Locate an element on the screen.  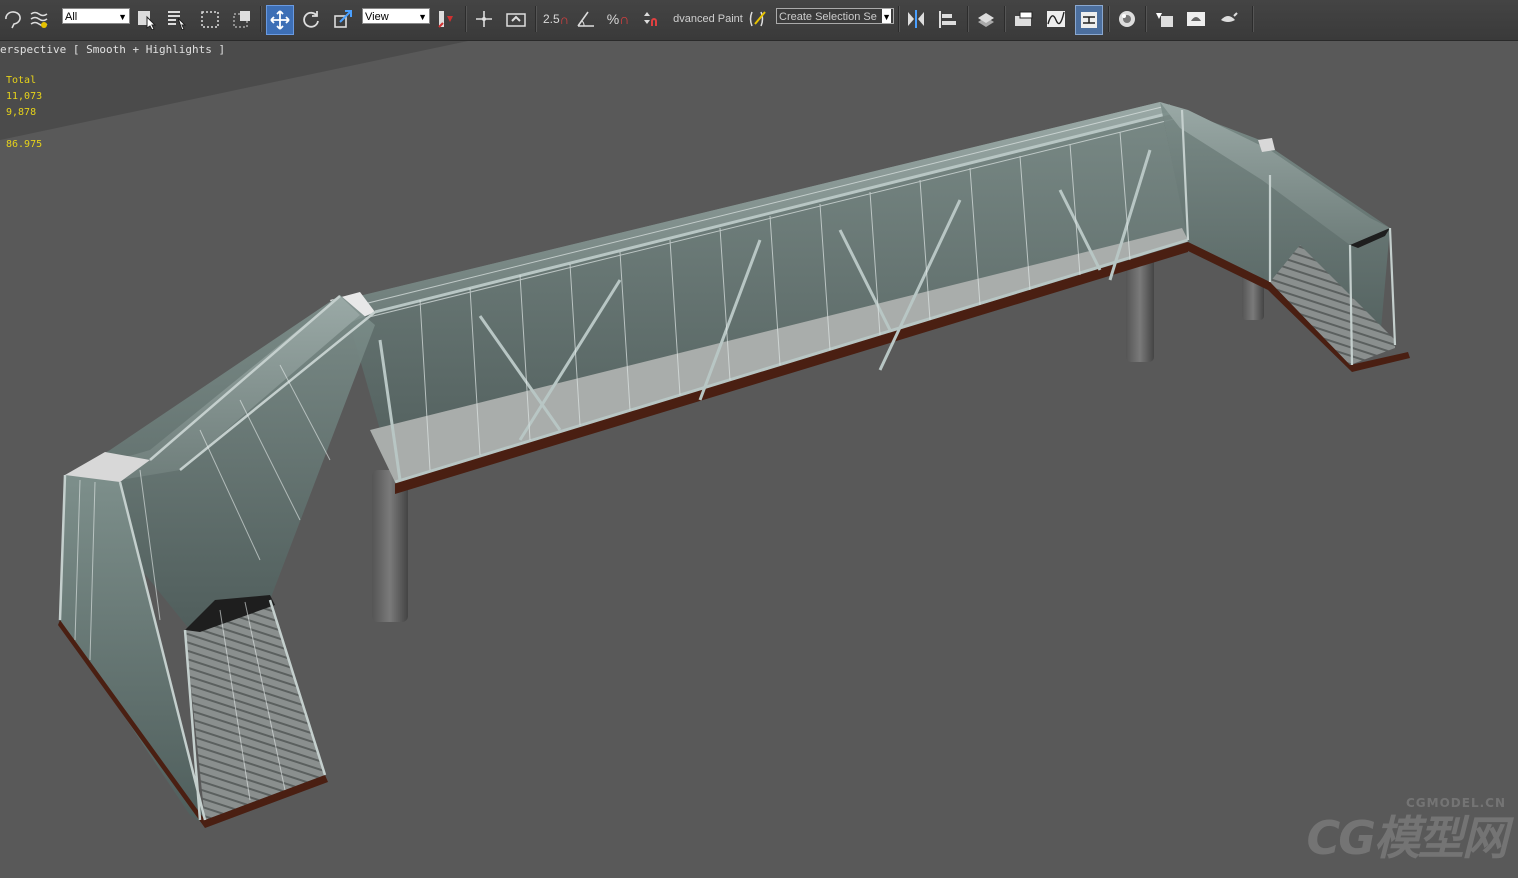
spinner-snap-icon is located at coordinates (650, 19).